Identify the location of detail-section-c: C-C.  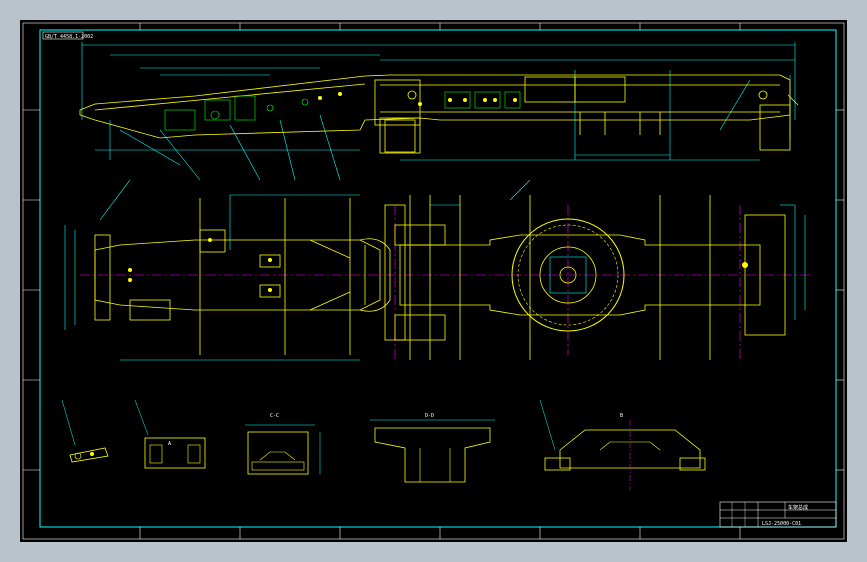
(283, 444).